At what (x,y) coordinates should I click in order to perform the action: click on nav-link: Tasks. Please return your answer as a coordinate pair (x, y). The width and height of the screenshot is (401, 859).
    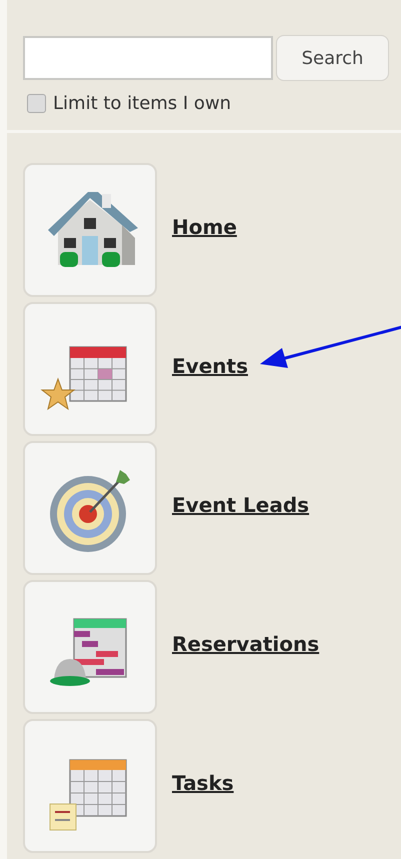
    Looking at the image, I should click on (203, 783).